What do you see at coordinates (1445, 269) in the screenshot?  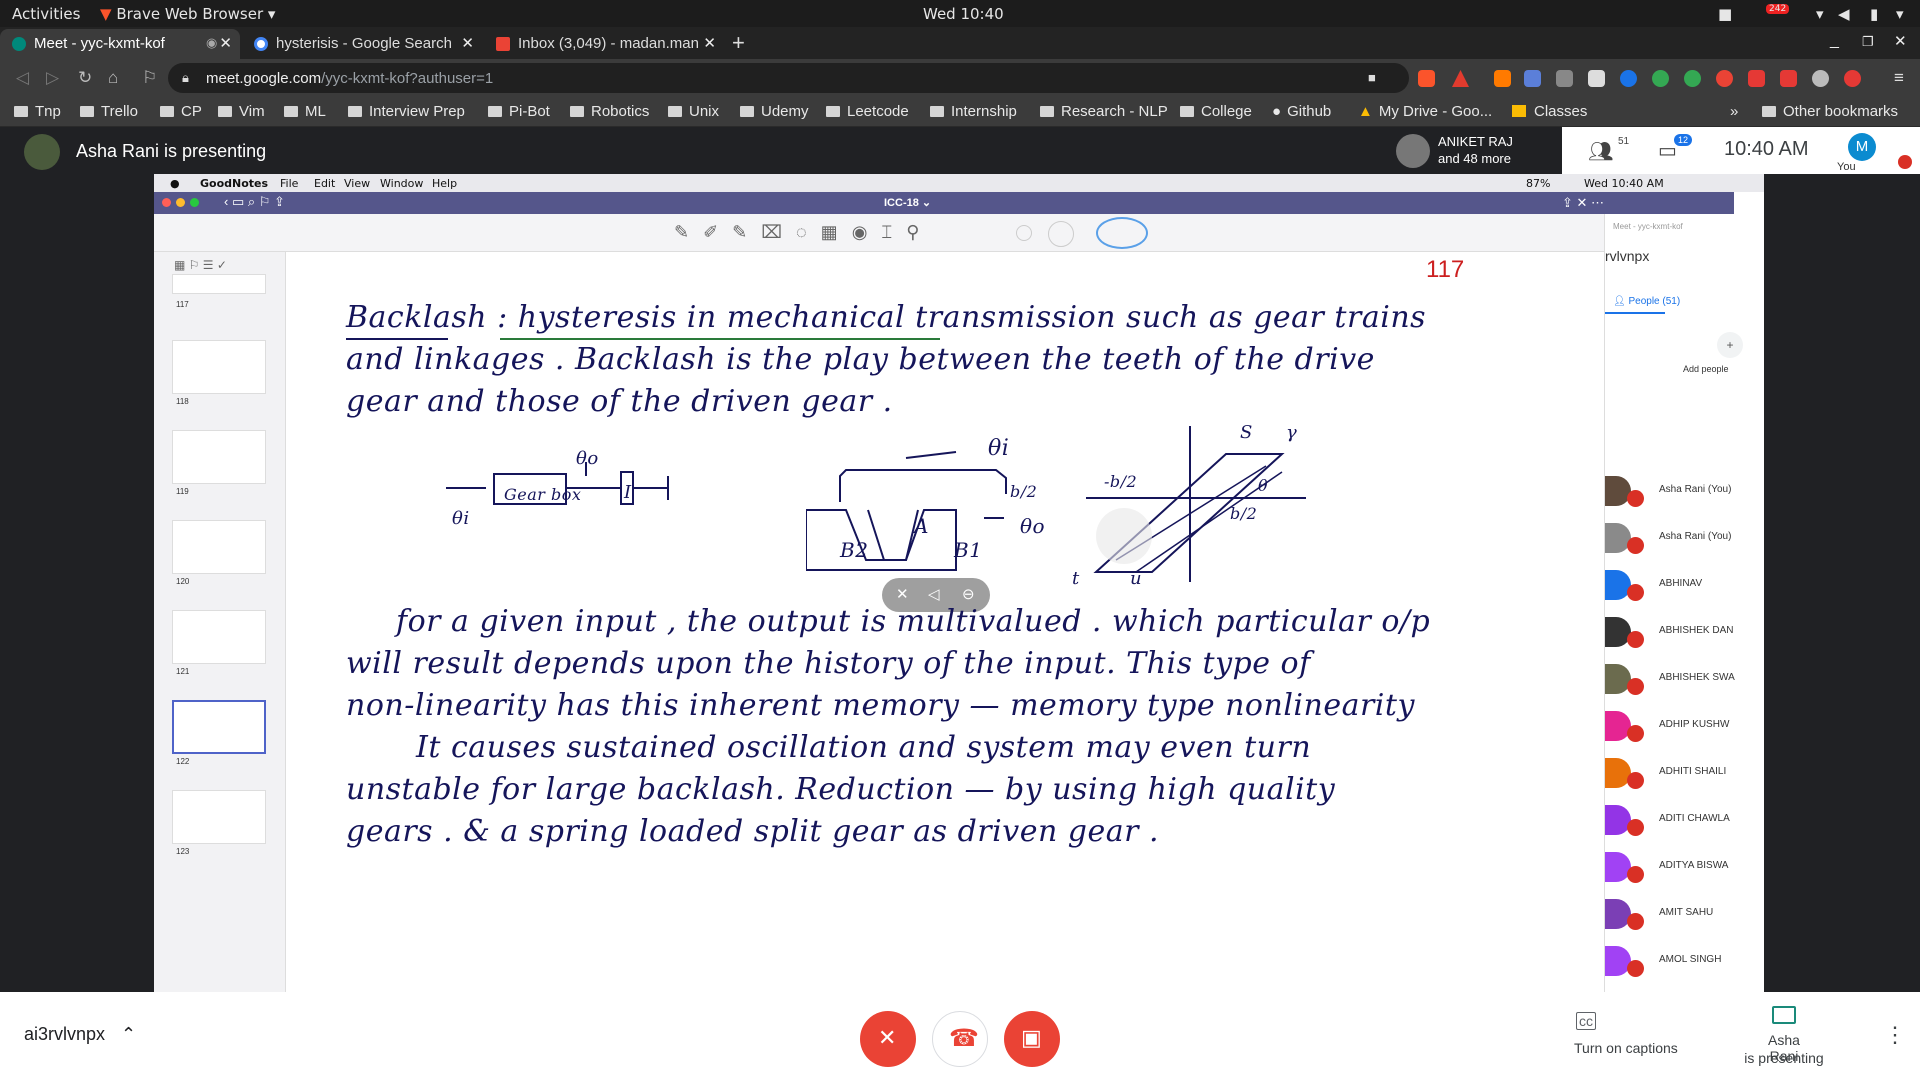 I see `page-number: 117` at bounding box center [1445, 269].